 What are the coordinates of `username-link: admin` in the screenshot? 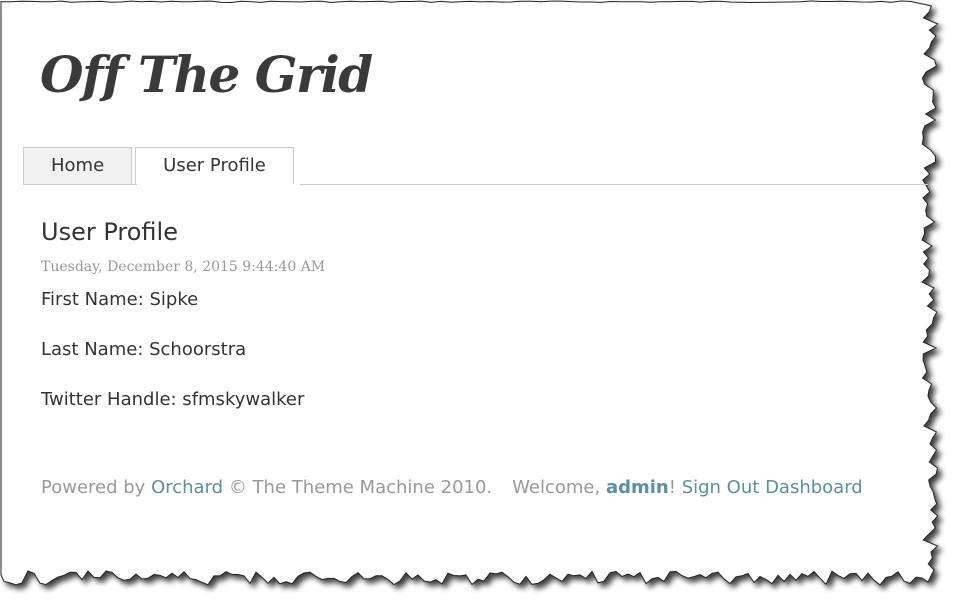 It's located at (637, 487).